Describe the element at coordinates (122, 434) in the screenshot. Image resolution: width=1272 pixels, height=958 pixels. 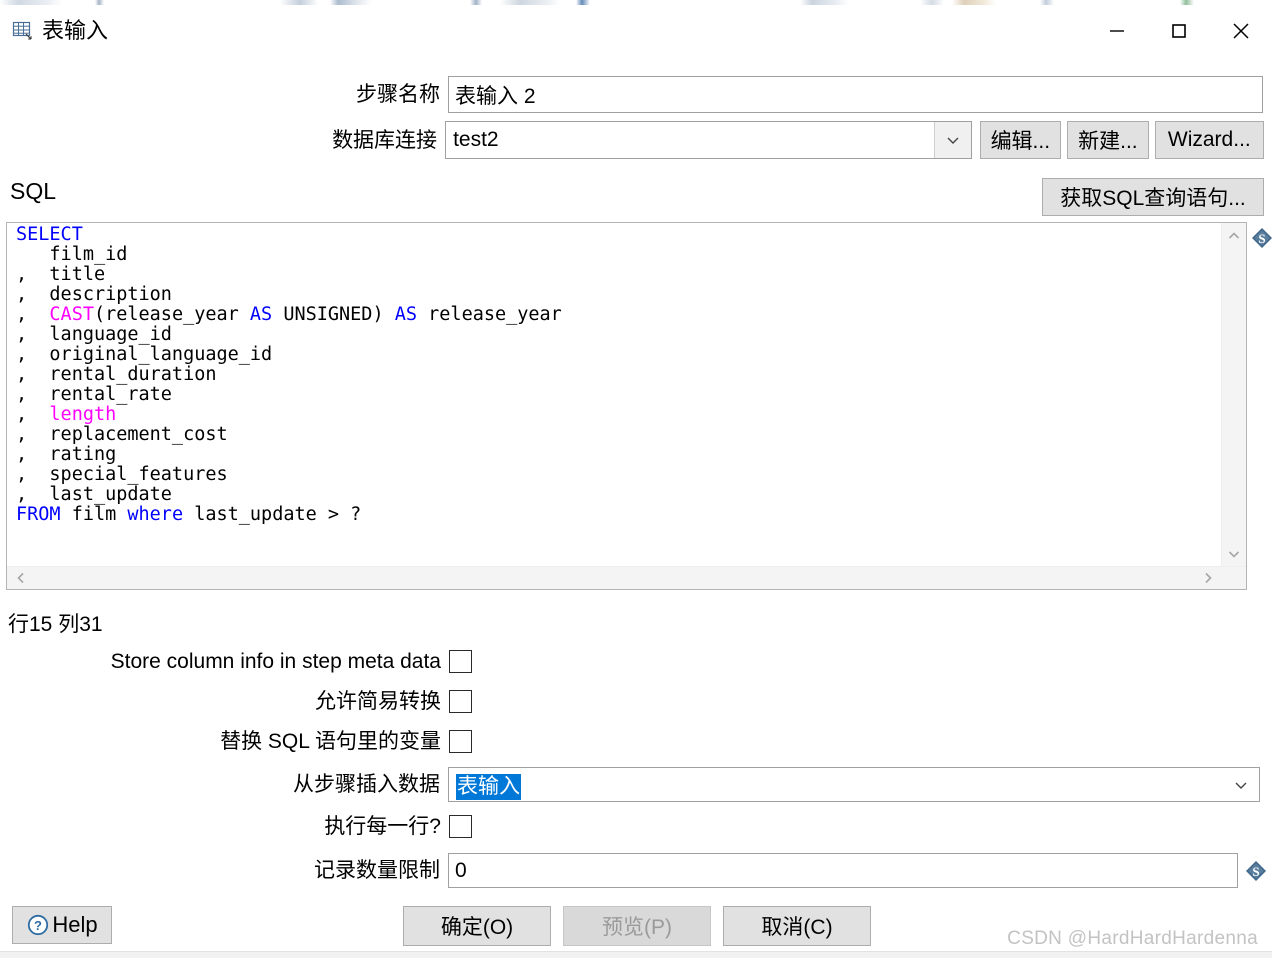
I see `sql-line: , replacement_cost` at that location.